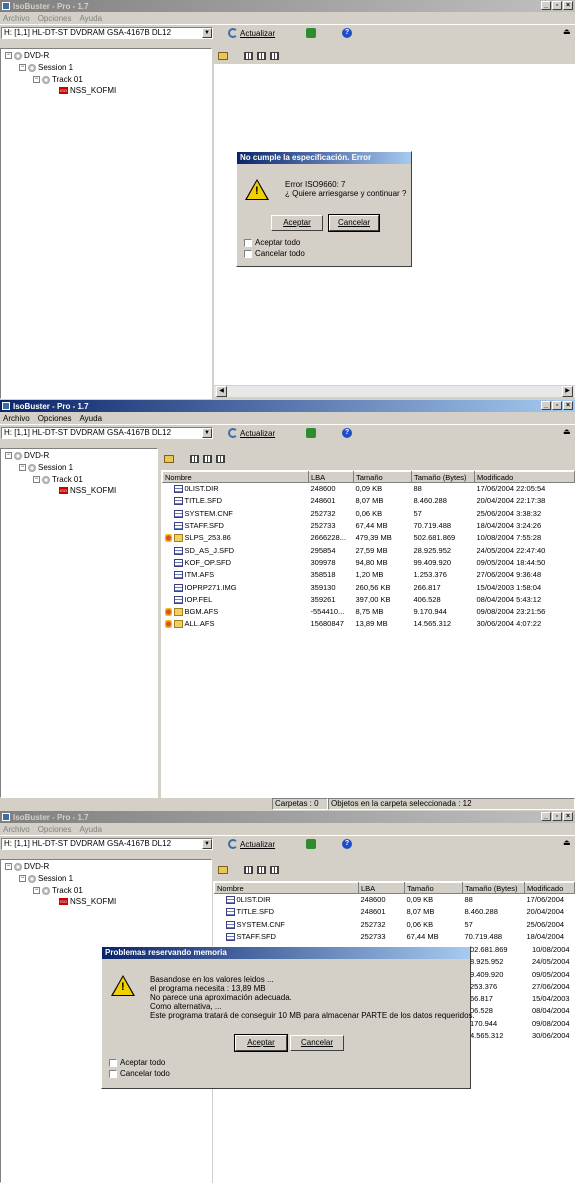 The width and height of the screenshot is (575, 1183). What do you see at coordinates (395, 900) in the screenshot?
I see `table-row: 0LIST.DIR 248600 0,09 KB 88 17/06/2004` at bounding box center [395, 900].